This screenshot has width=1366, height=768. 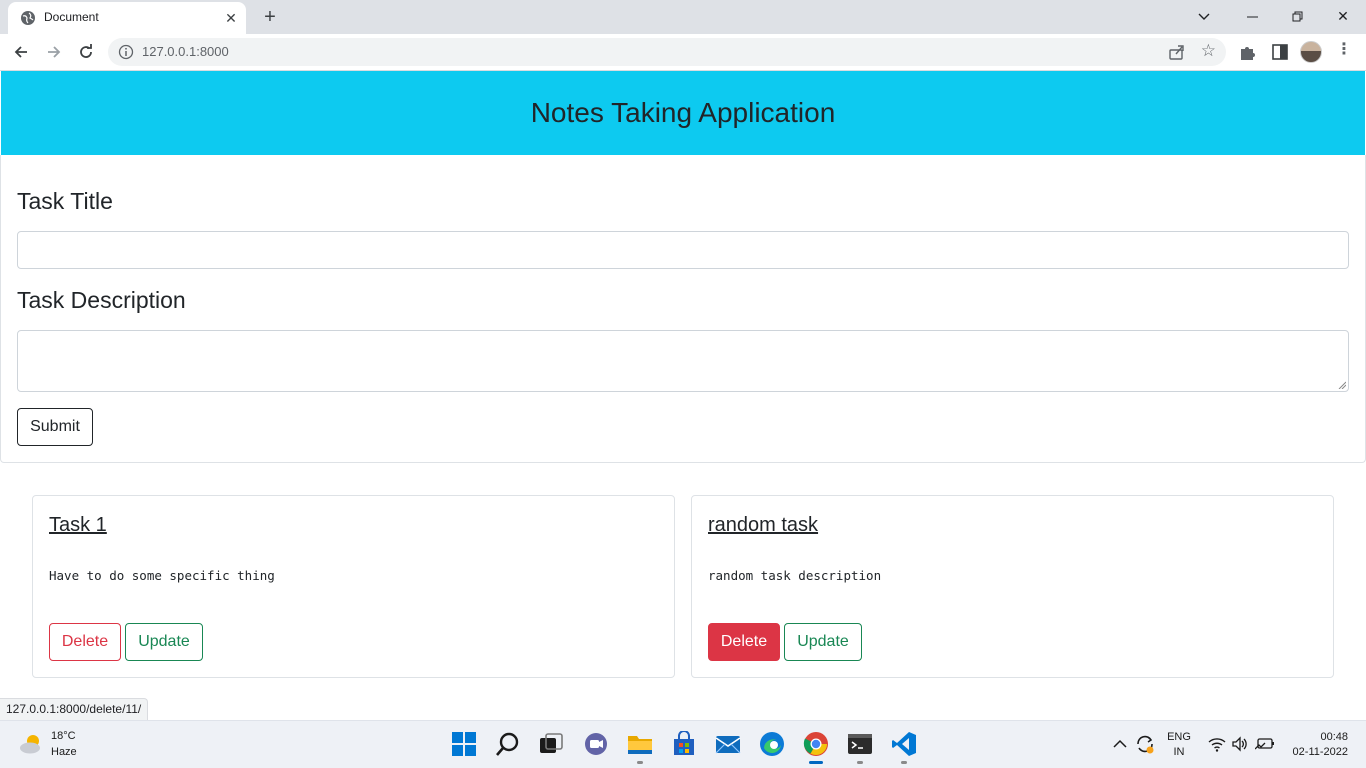 What do you see at coordinates (772, 744) in the screenshot?
I see `edge-icon` at bounding box center [772, 744].